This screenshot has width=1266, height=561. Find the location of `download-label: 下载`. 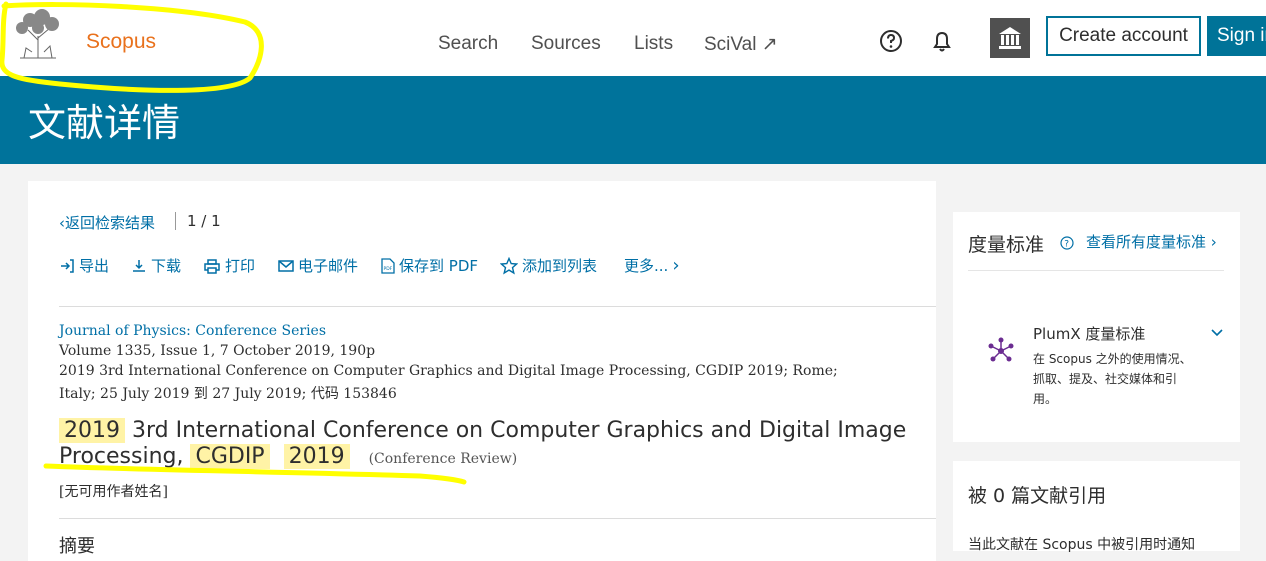

download-label: 下载 is located at coordinates (166, 266).